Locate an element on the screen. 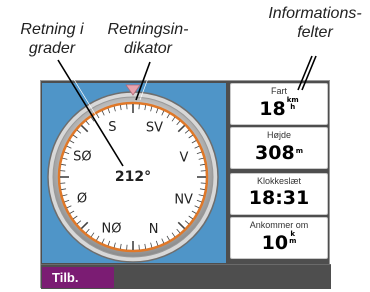 This screenshot has height=292, width=370. callout-indicator-line-2: dikator is located at coordinates (148, 48).